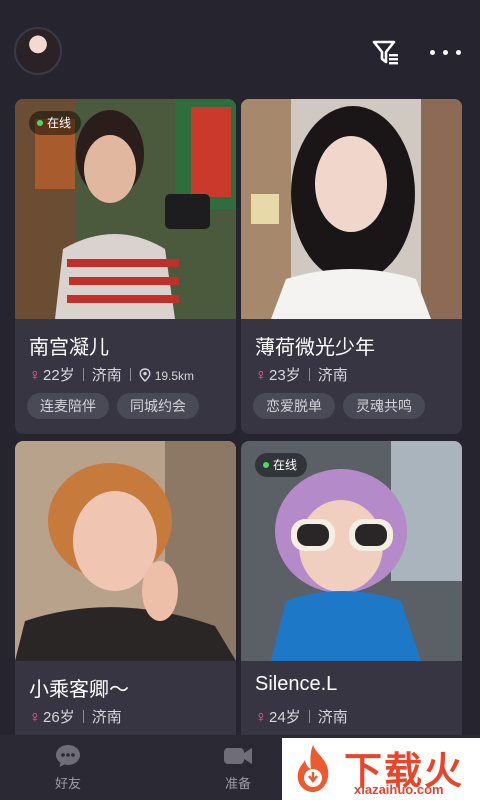 The image size is (480, 800). I want to click on tag: 灵魂共鸣, so click(384, 406).